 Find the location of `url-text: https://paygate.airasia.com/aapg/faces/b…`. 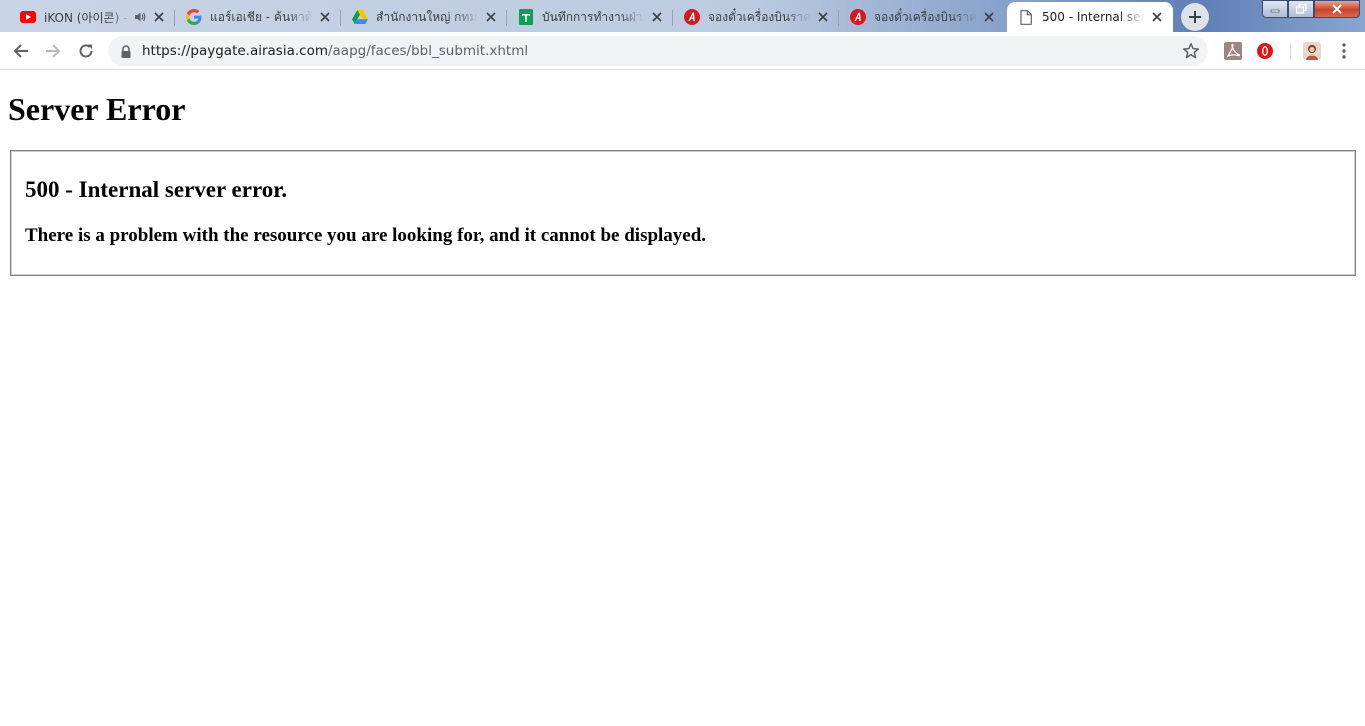

url-text: https://paygate.airasia.com/aapg/faces/b… is located at coordinates (335, 51).